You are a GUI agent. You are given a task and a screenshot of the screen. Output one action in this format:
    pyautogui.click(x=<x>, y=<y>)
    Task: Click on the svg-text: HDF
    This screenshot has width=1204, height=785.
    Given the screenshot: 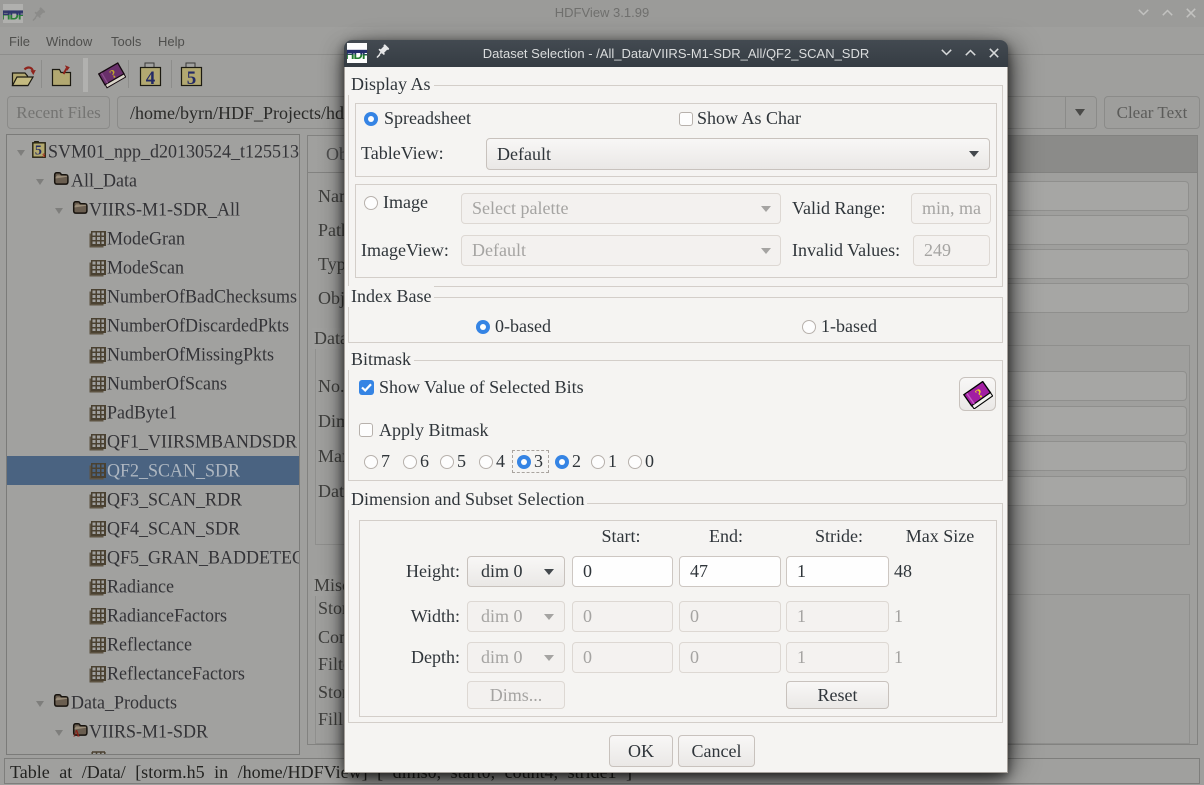 What is the action you would take?
    pyautogui.click(x=357, y=54)
    